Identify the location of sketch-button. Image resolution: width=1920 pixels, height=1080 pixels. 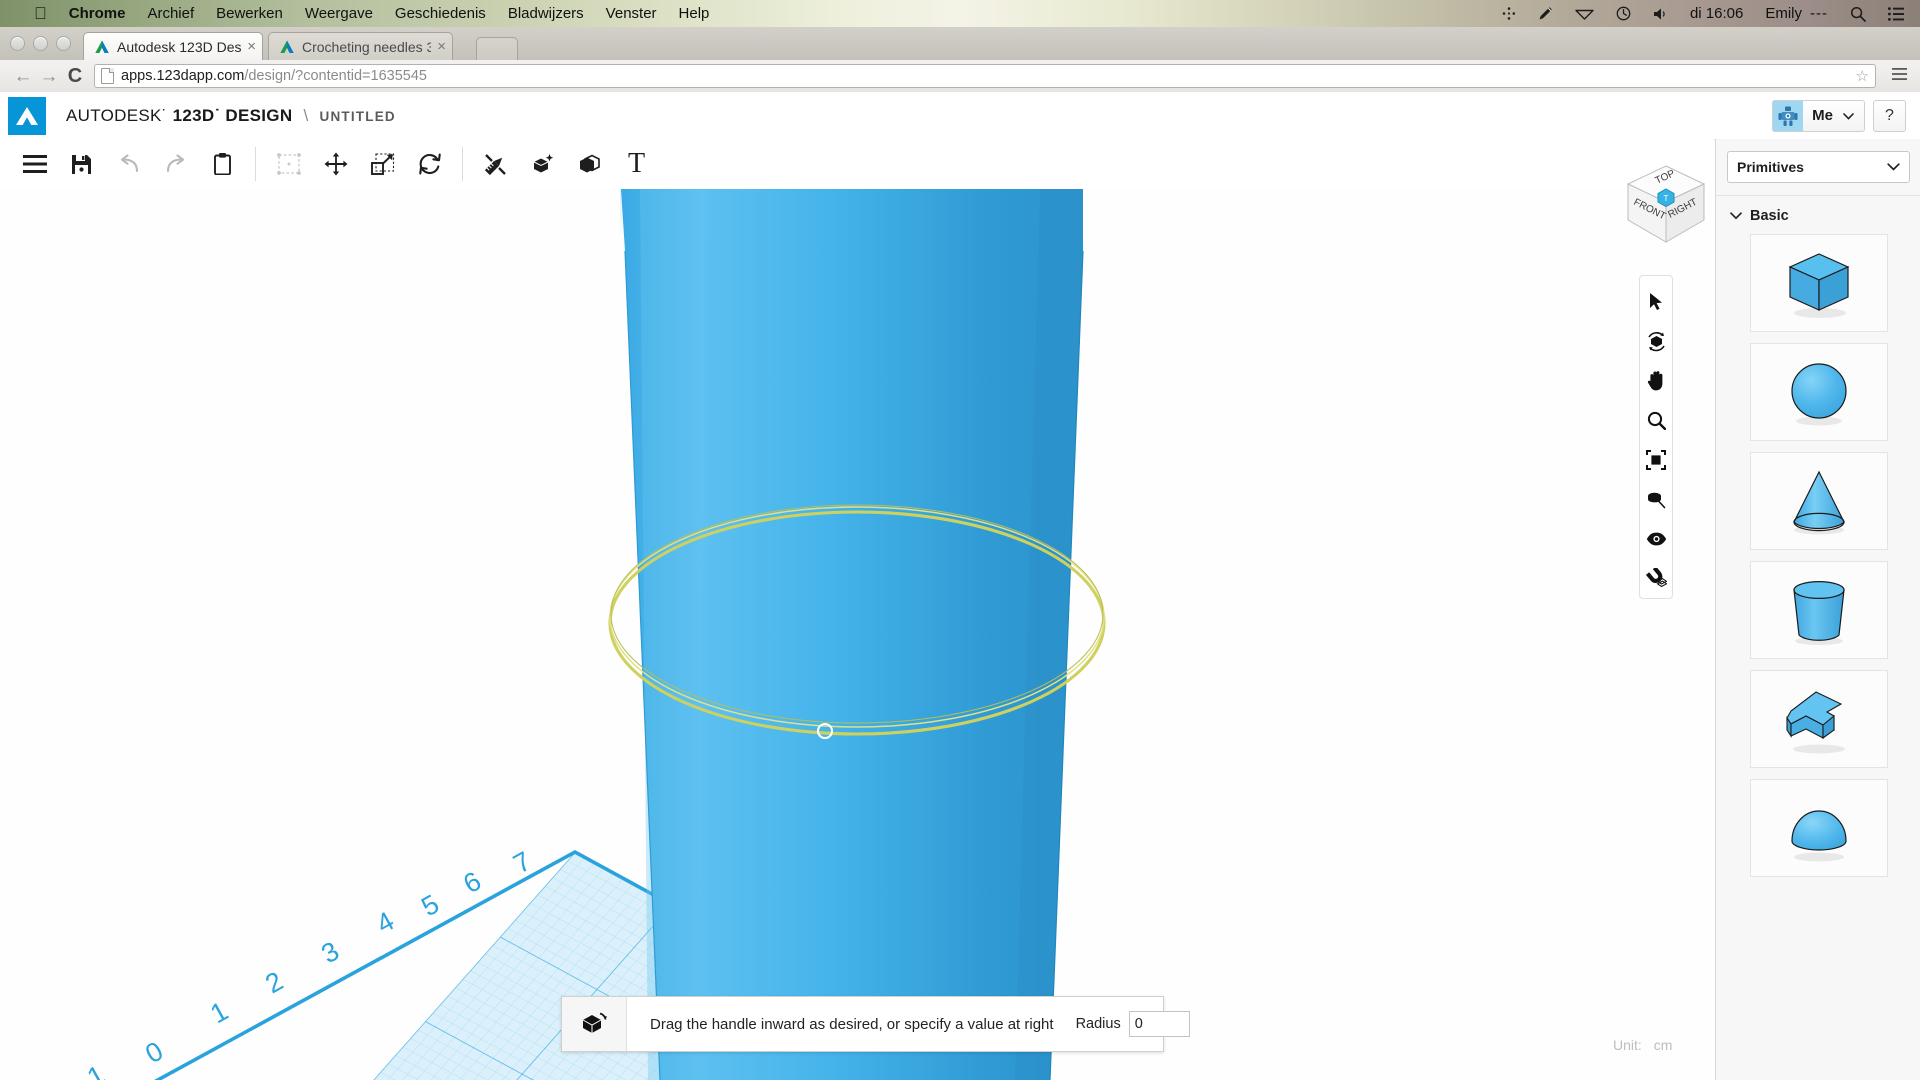
(495, 164).